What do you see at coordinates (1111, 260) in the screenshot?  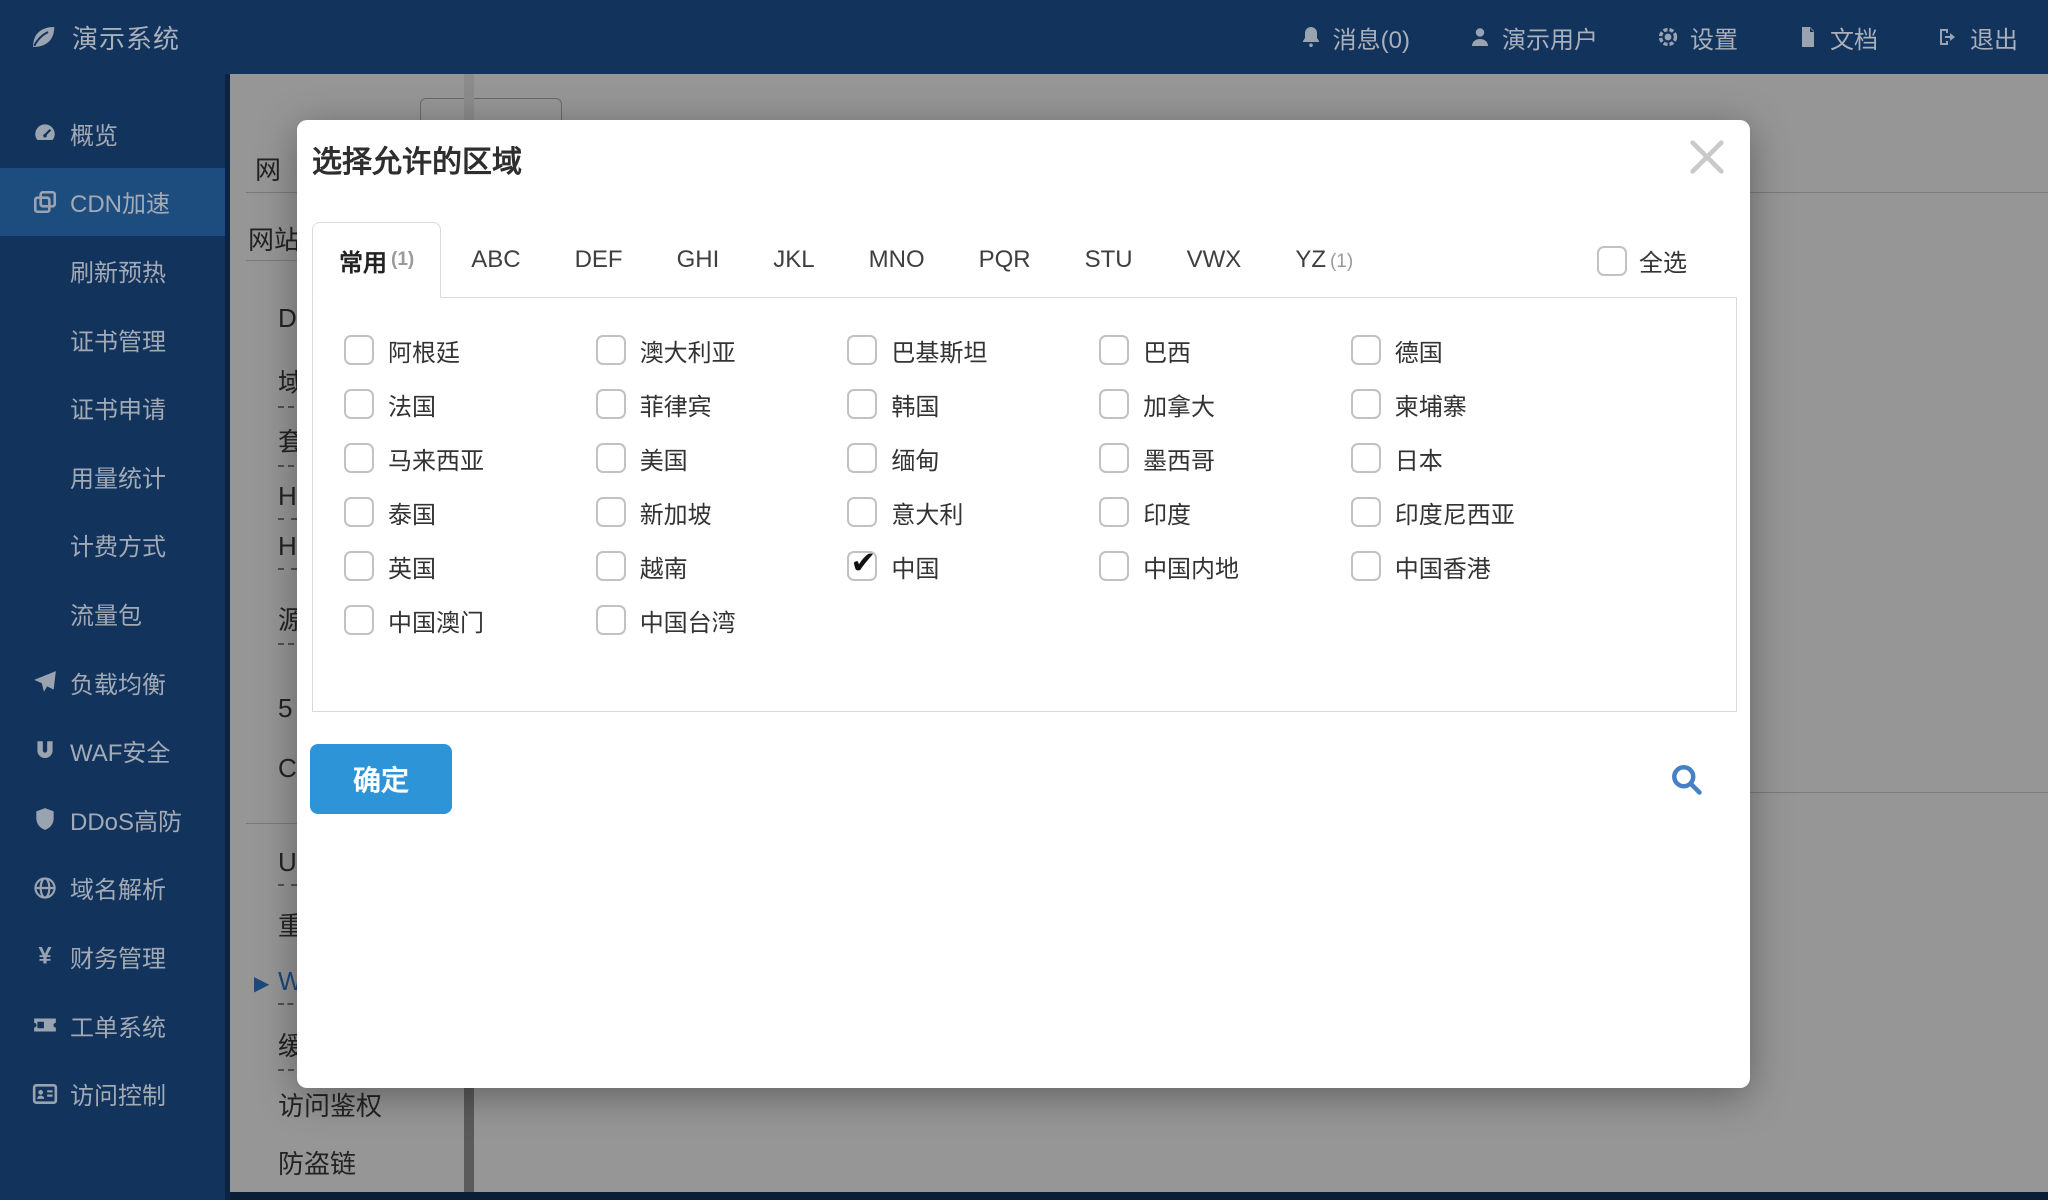 I see `region-group-tab: STU` at bounding box center [1111, 260].